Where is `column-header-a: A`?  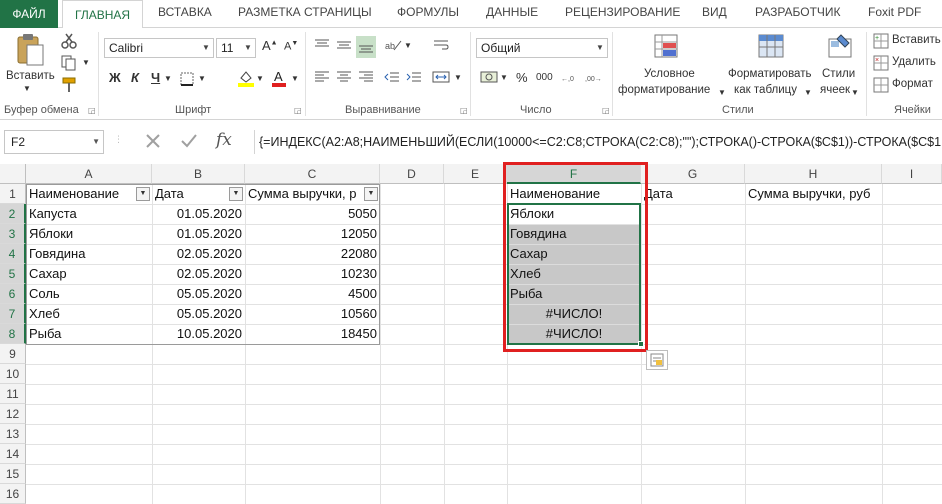 column-header-a: A is located at coordinates (89, 174).